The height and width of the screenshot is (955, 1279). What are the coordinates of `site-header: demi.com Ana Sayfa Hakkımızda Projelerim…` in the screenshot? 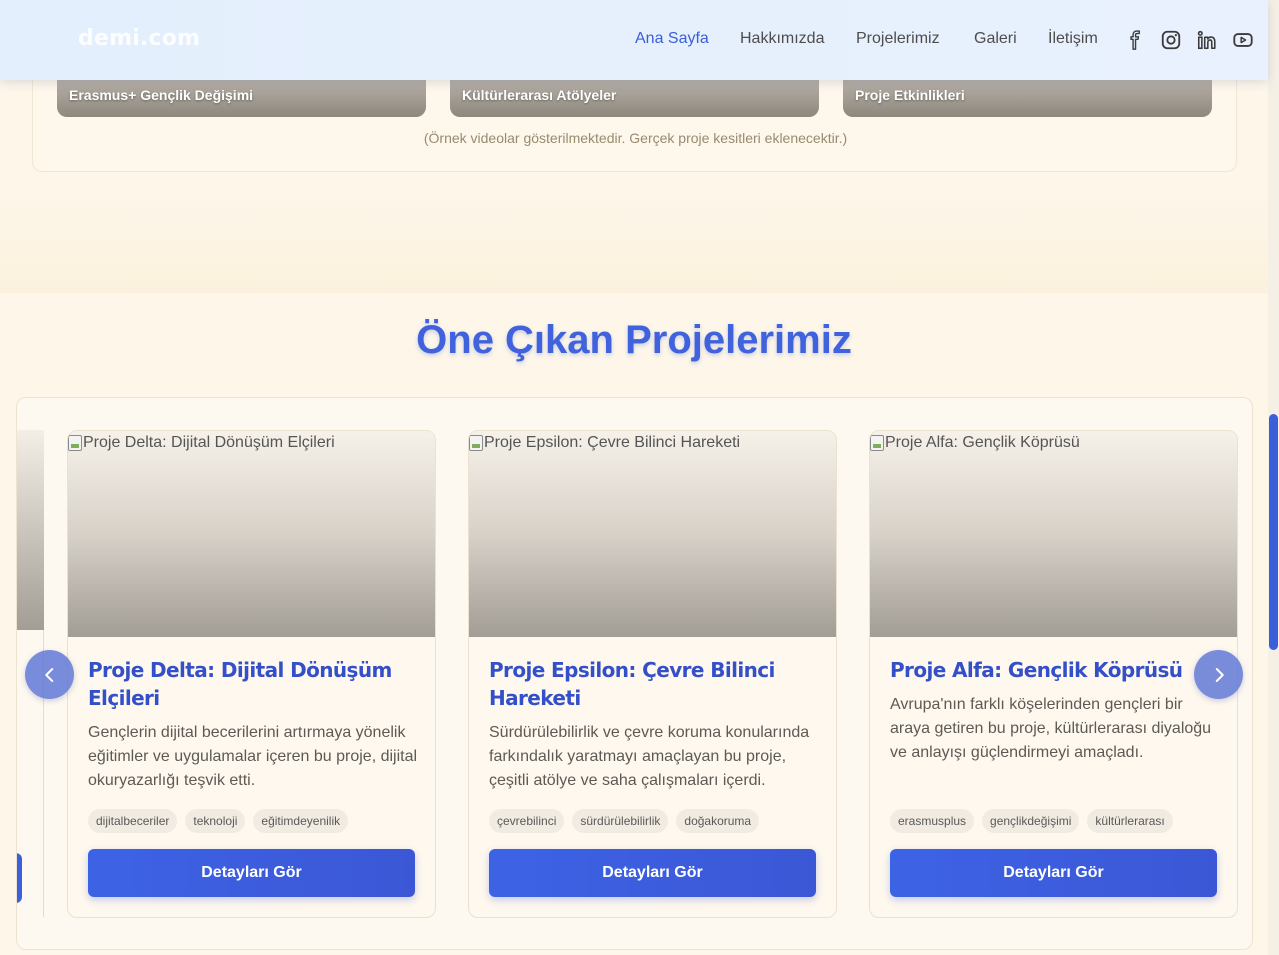 It's located at (634, 40).